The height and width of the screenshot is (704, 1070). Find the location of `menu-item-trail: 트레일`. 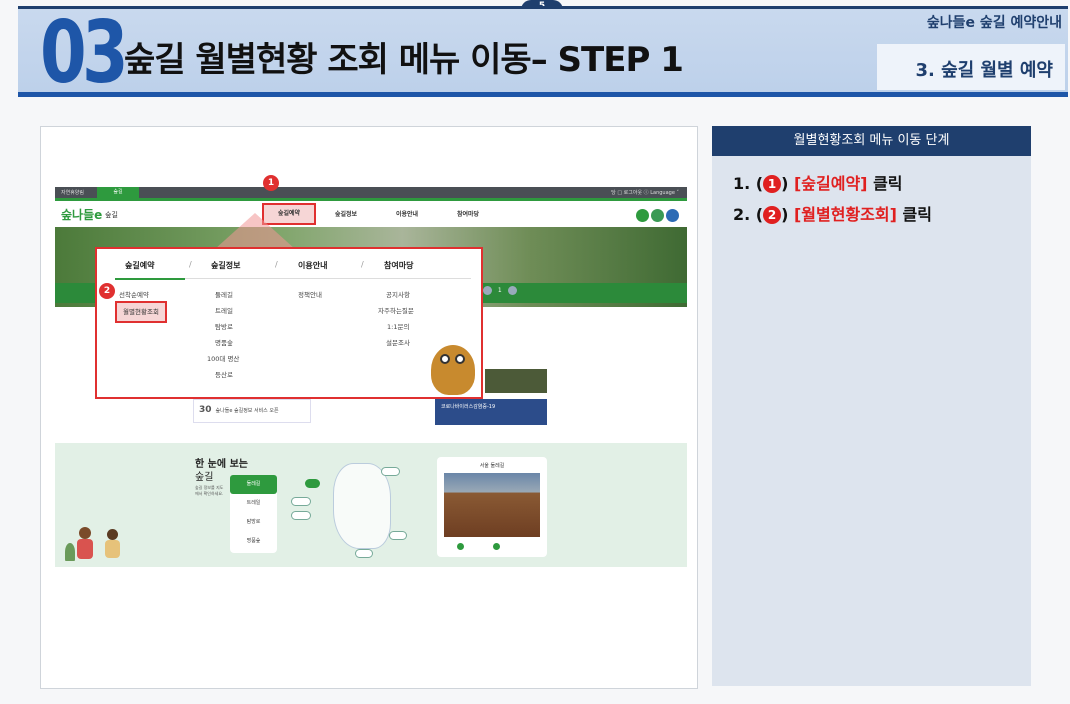

menu-item-trail: 트레일 is located at coordinates (224, 310).